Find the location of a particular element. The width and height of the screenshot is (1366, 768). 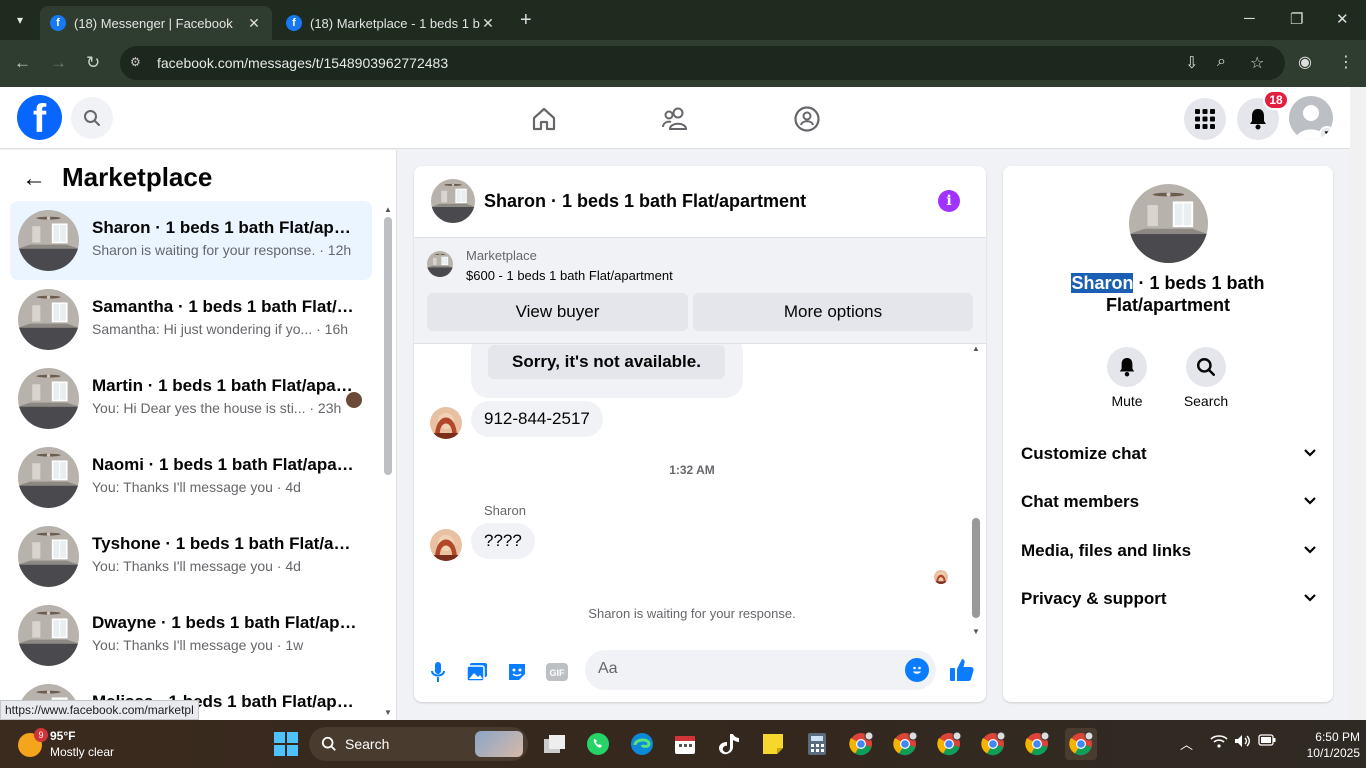

conversation-scrollbar: ▲ ▼ is located at coordinates (388, 461).